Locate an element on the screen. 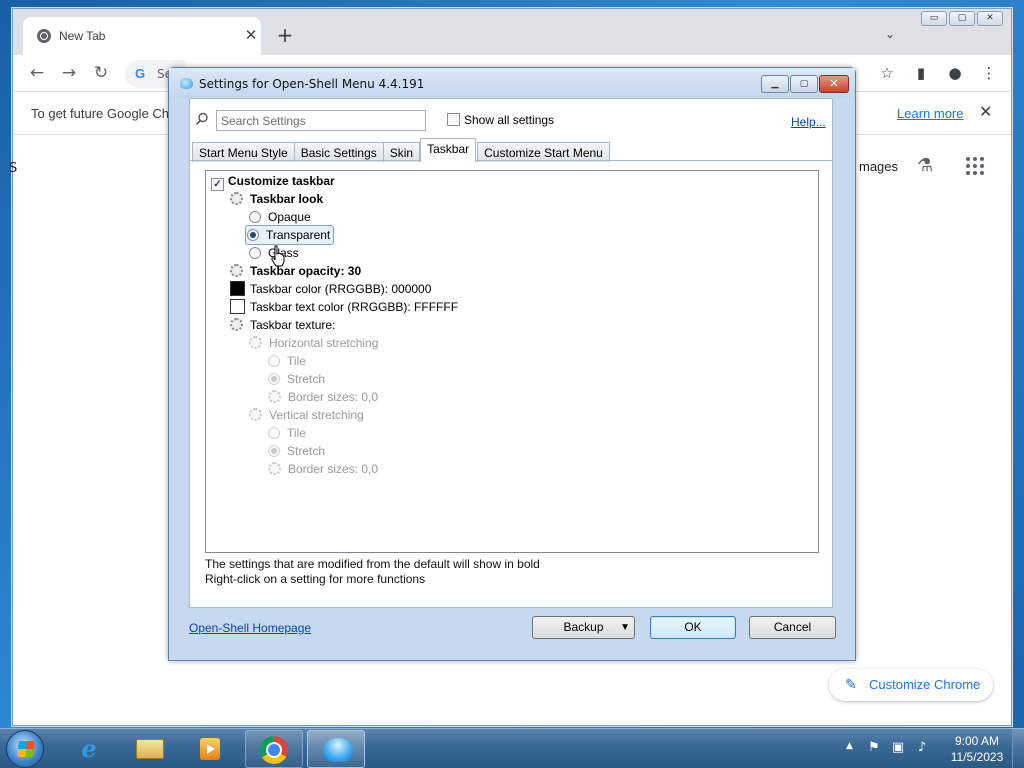  action-center-flag-icon: ⚑ is located at coordinates (874, 748).